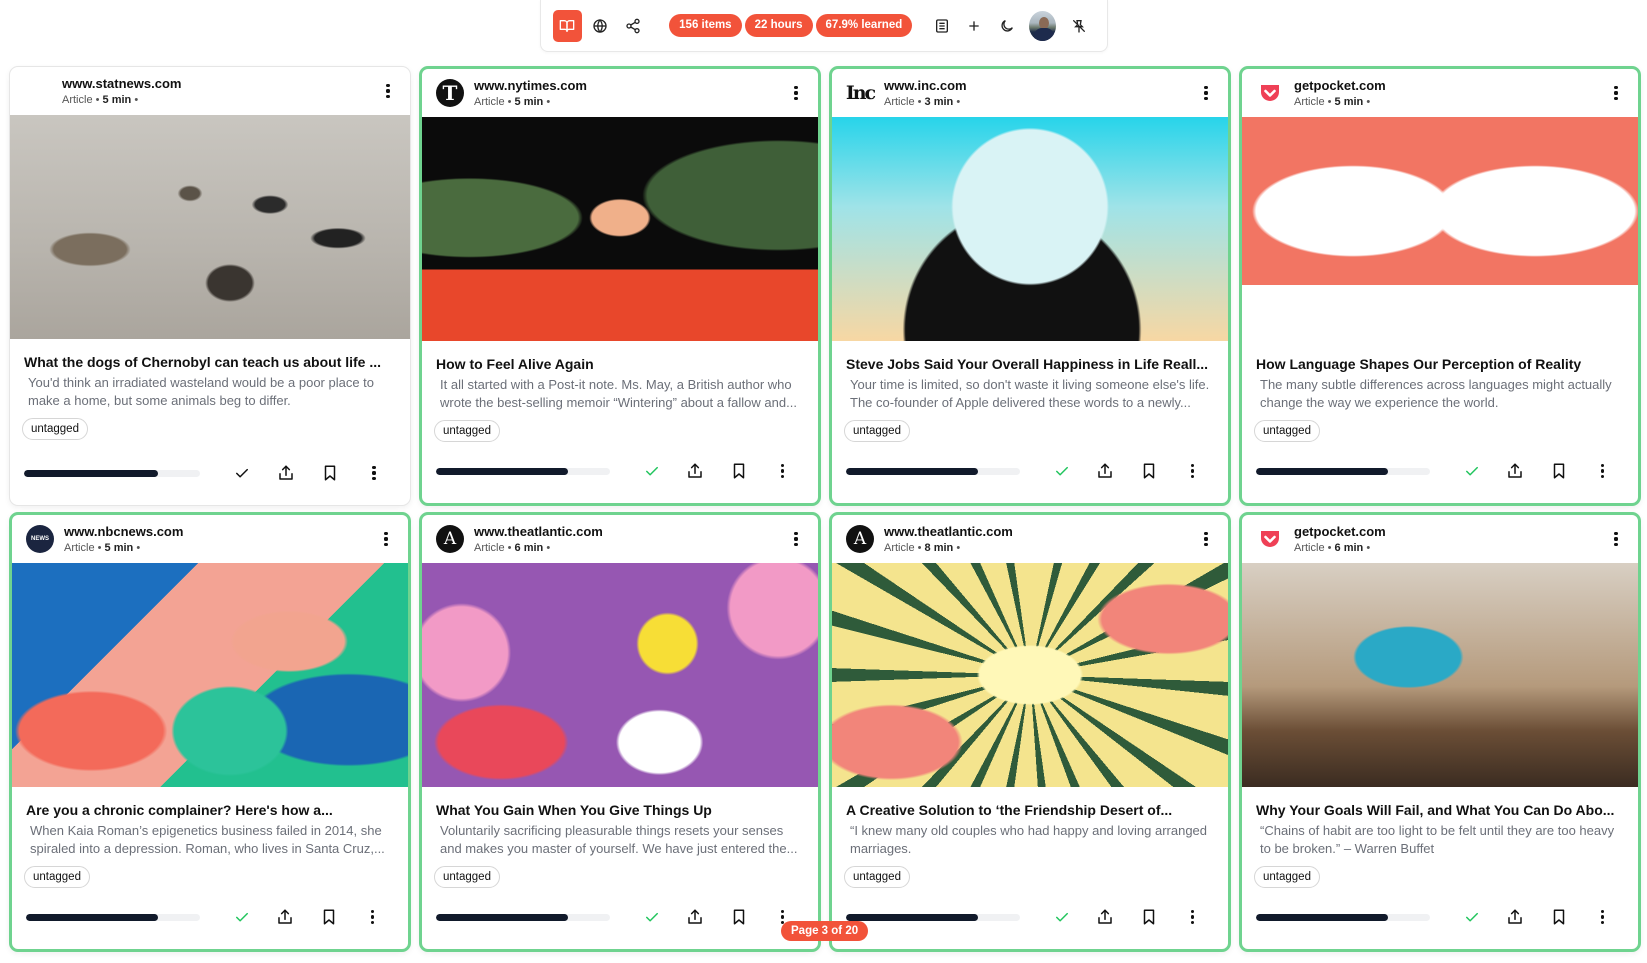 Image resolution: width=1647 pixels, height=963 pixels. What do you see at coordinates (38, 91) in the screenshot?
I see `statnews-logo` at bounding box center [38, 91].